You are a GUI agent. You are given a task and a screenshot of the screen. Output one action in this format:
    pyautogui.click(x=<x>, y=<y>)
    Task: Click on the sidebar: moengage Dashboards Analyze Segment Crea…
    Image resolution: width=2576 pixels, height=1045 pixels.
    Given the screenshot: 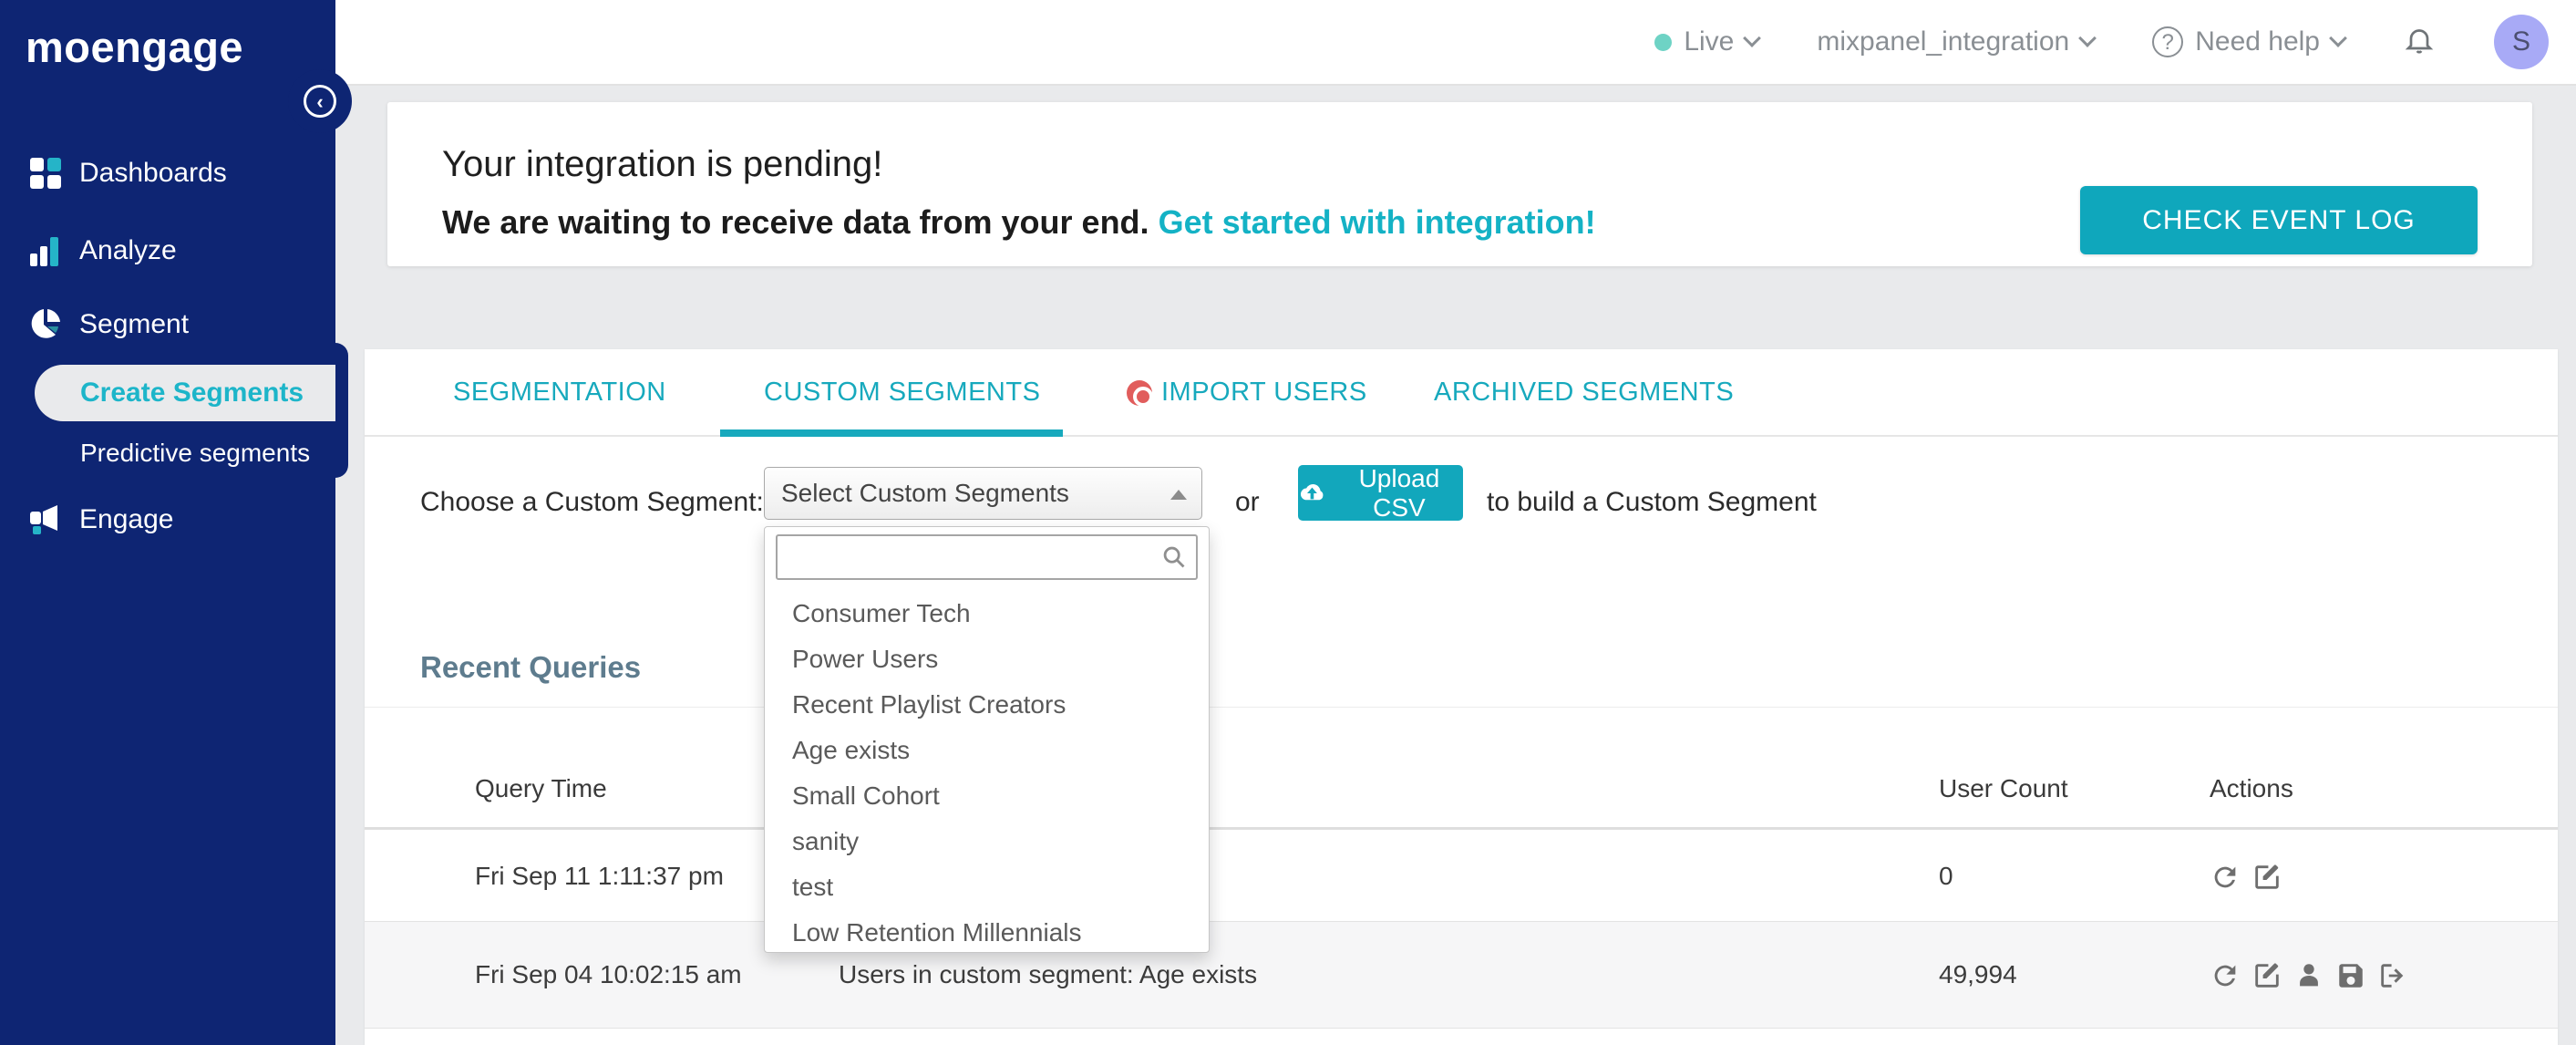 What is the action you would take?
    pyautogui.click(x=174, y=522)
    